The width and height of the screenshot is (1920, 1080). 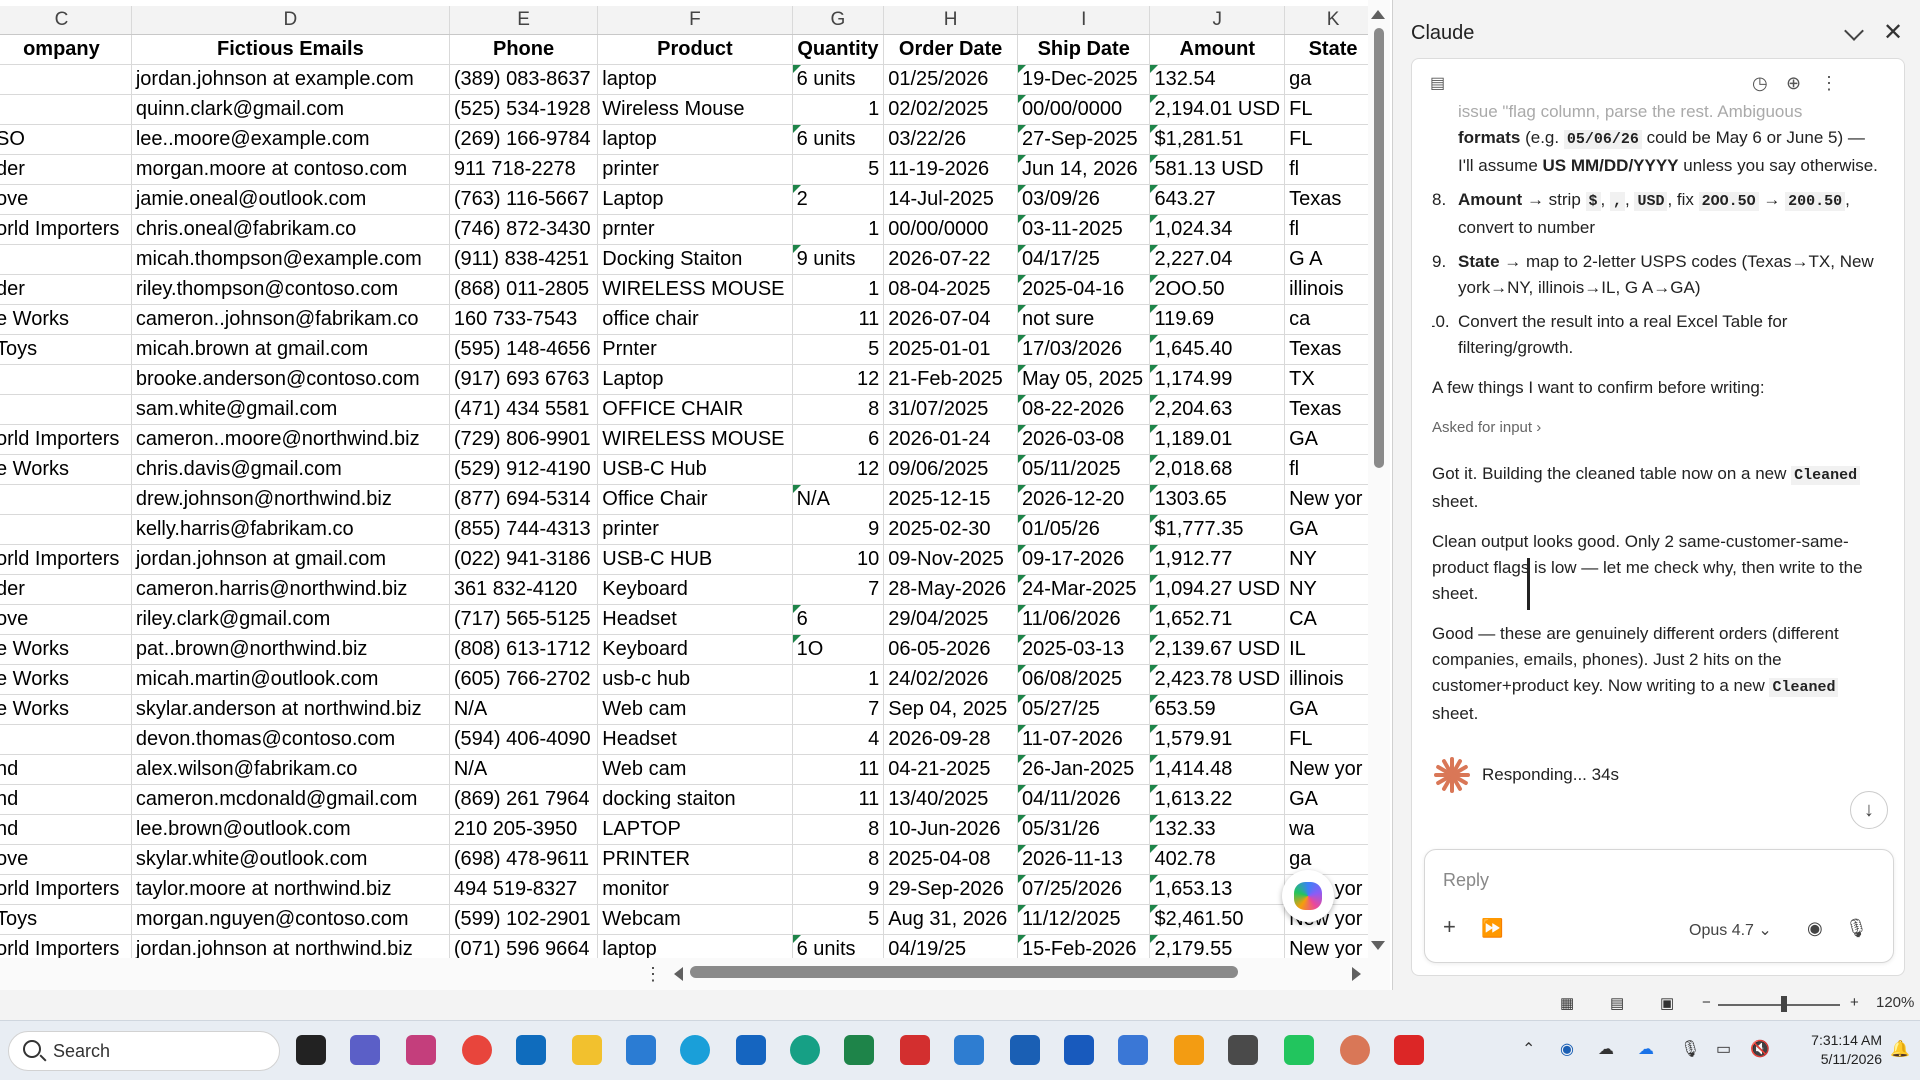 What do you see at coordinates (290, 589) in the screenshot?
I see `cell: cameron.harris@northwind.biz` at bounding box center [290, 589].